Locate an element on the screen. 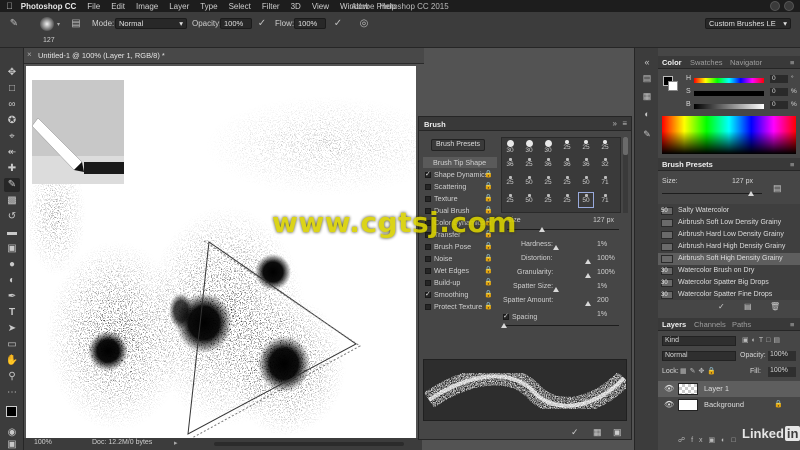  size-slider-knob is located at coordinates (542, 229).